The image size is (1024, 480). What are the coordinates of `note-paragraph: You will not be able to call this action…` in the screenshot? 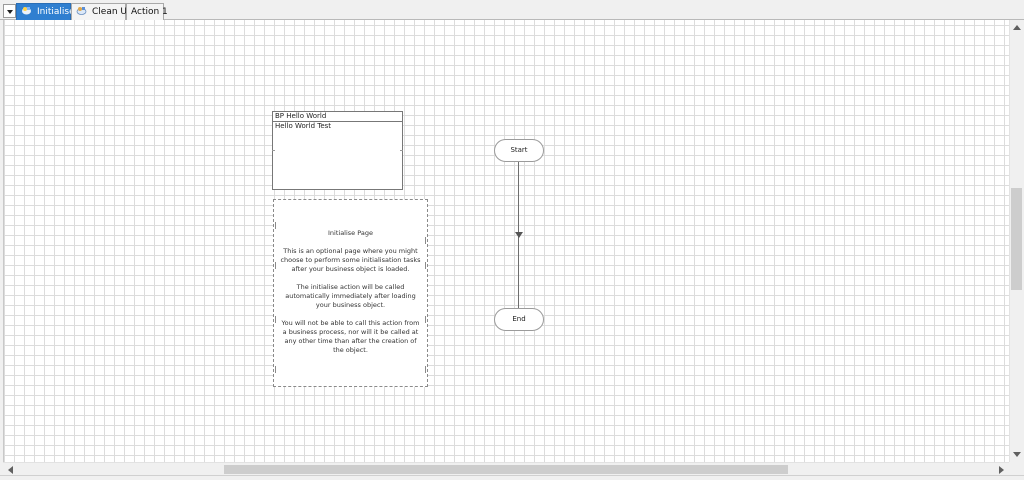 It's located at (350, 336).